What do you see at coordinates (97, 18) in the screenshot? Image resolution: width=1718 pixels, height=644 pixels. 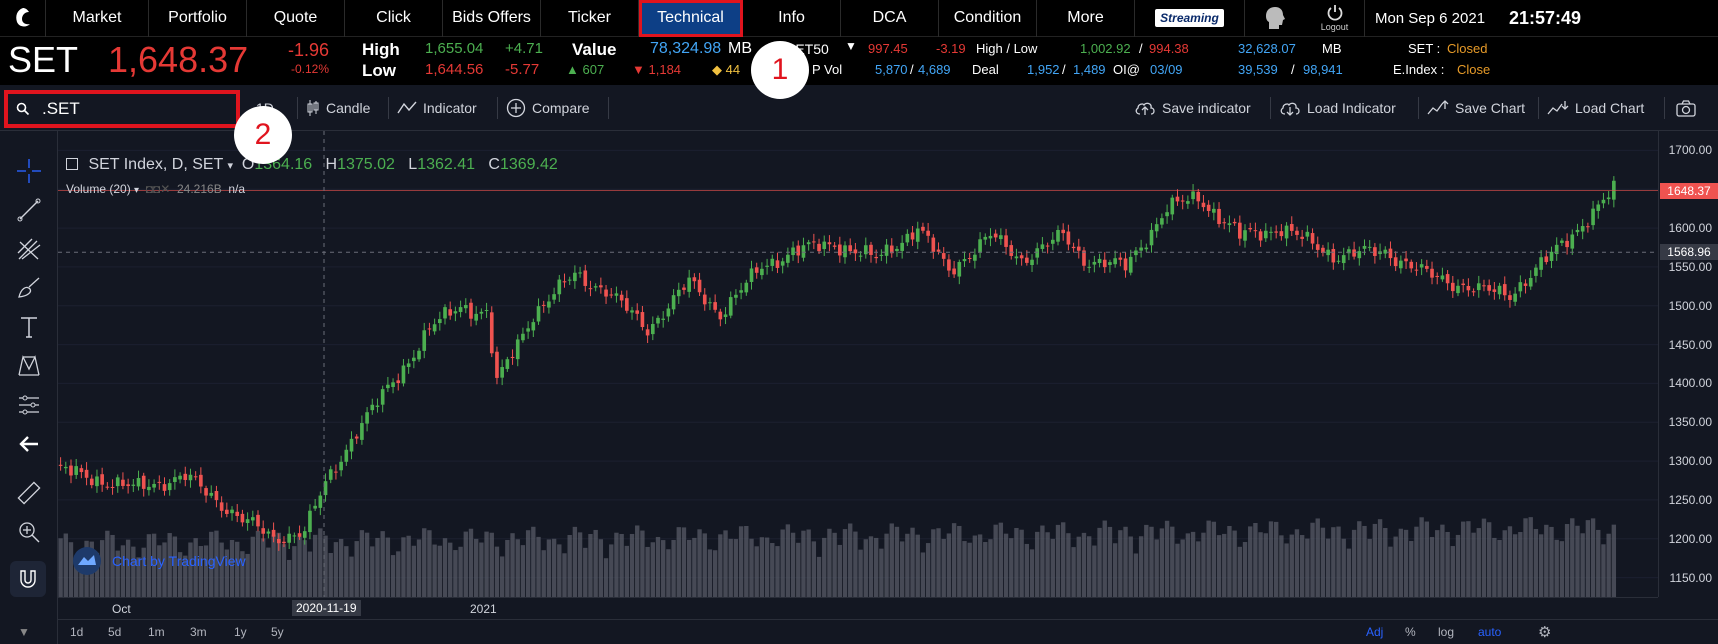 I see `tab-market: Market` at bounding box center [97, 18].